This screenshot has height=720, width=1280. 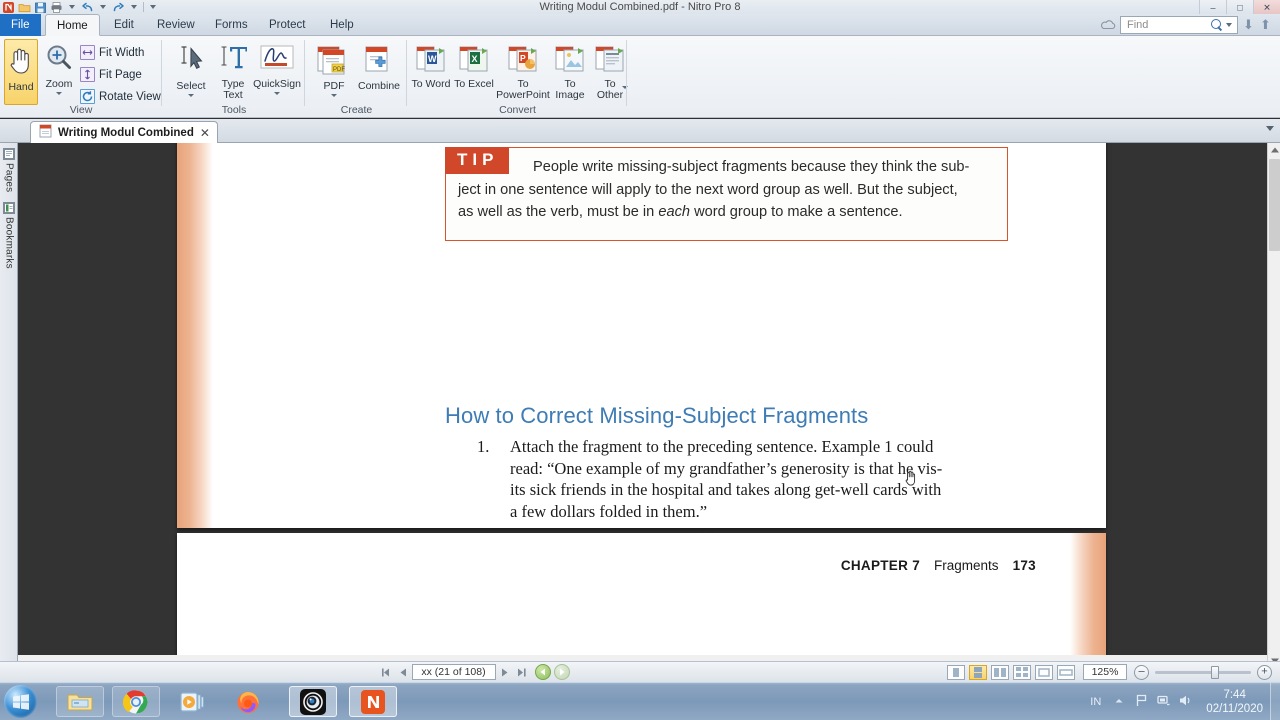 I want to click on page-number: 173, so click(x=1024, y=565).